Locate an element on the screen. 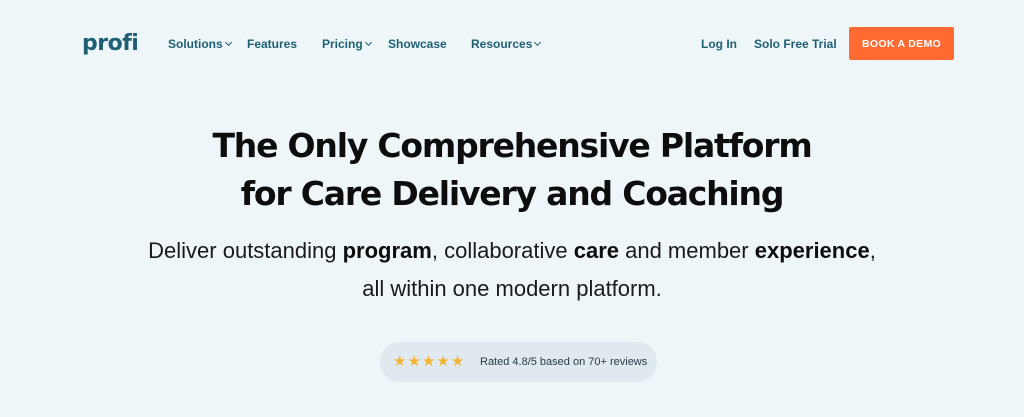 The width and height of the screenshot is (1024, 417). book-a-demo-button: BOOK A DEMO is located at coordinates (901, 43).